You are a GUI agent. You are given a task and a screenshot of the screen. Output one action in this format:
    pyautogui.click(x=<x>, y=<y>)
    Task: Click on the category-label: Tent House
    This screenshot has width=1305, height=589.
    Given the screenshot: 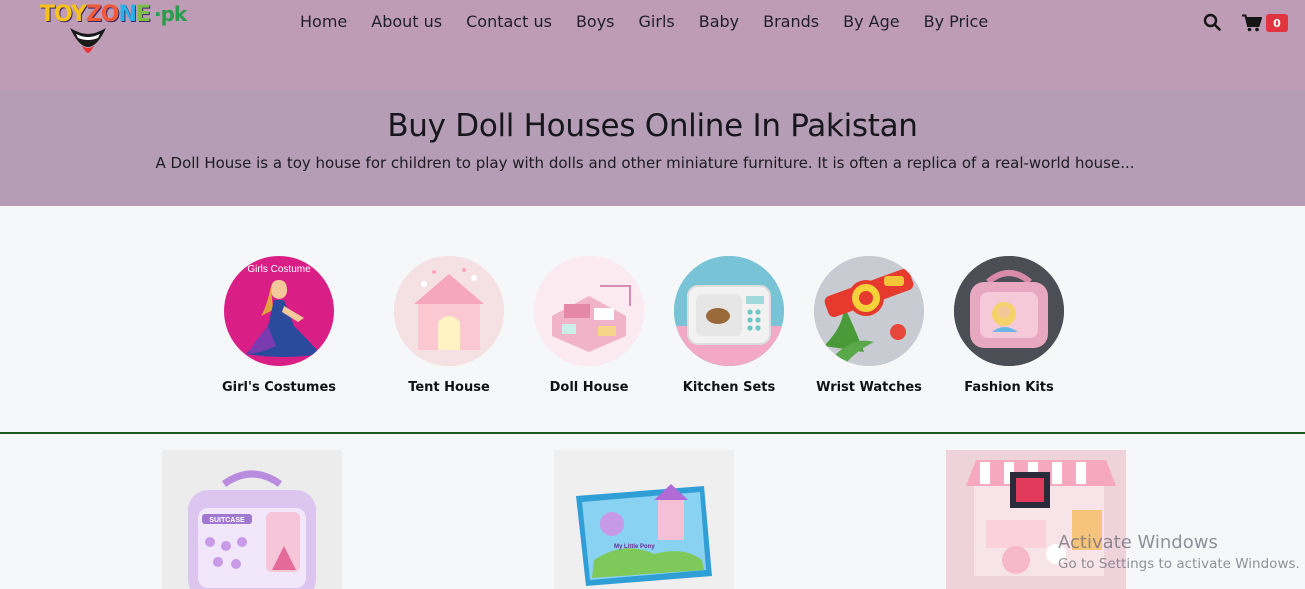 What is the action you would take?
    pyautogui.click(x=449, y=387)
    